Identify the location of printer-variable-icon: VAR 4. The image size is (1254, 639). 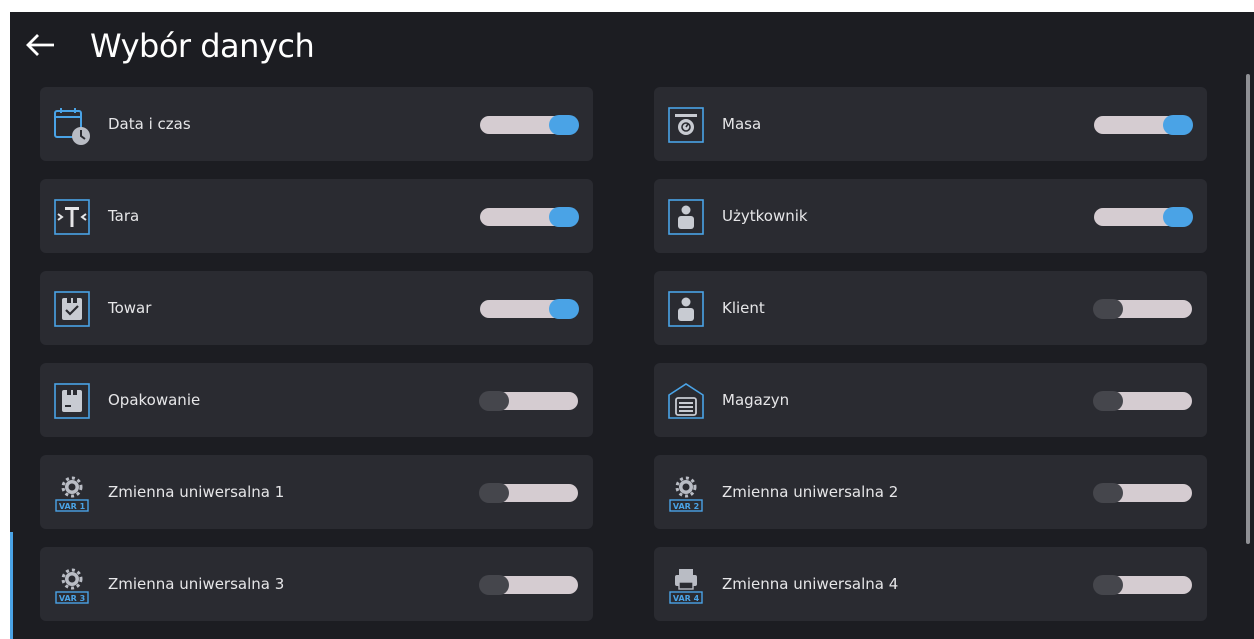
(686, 585).